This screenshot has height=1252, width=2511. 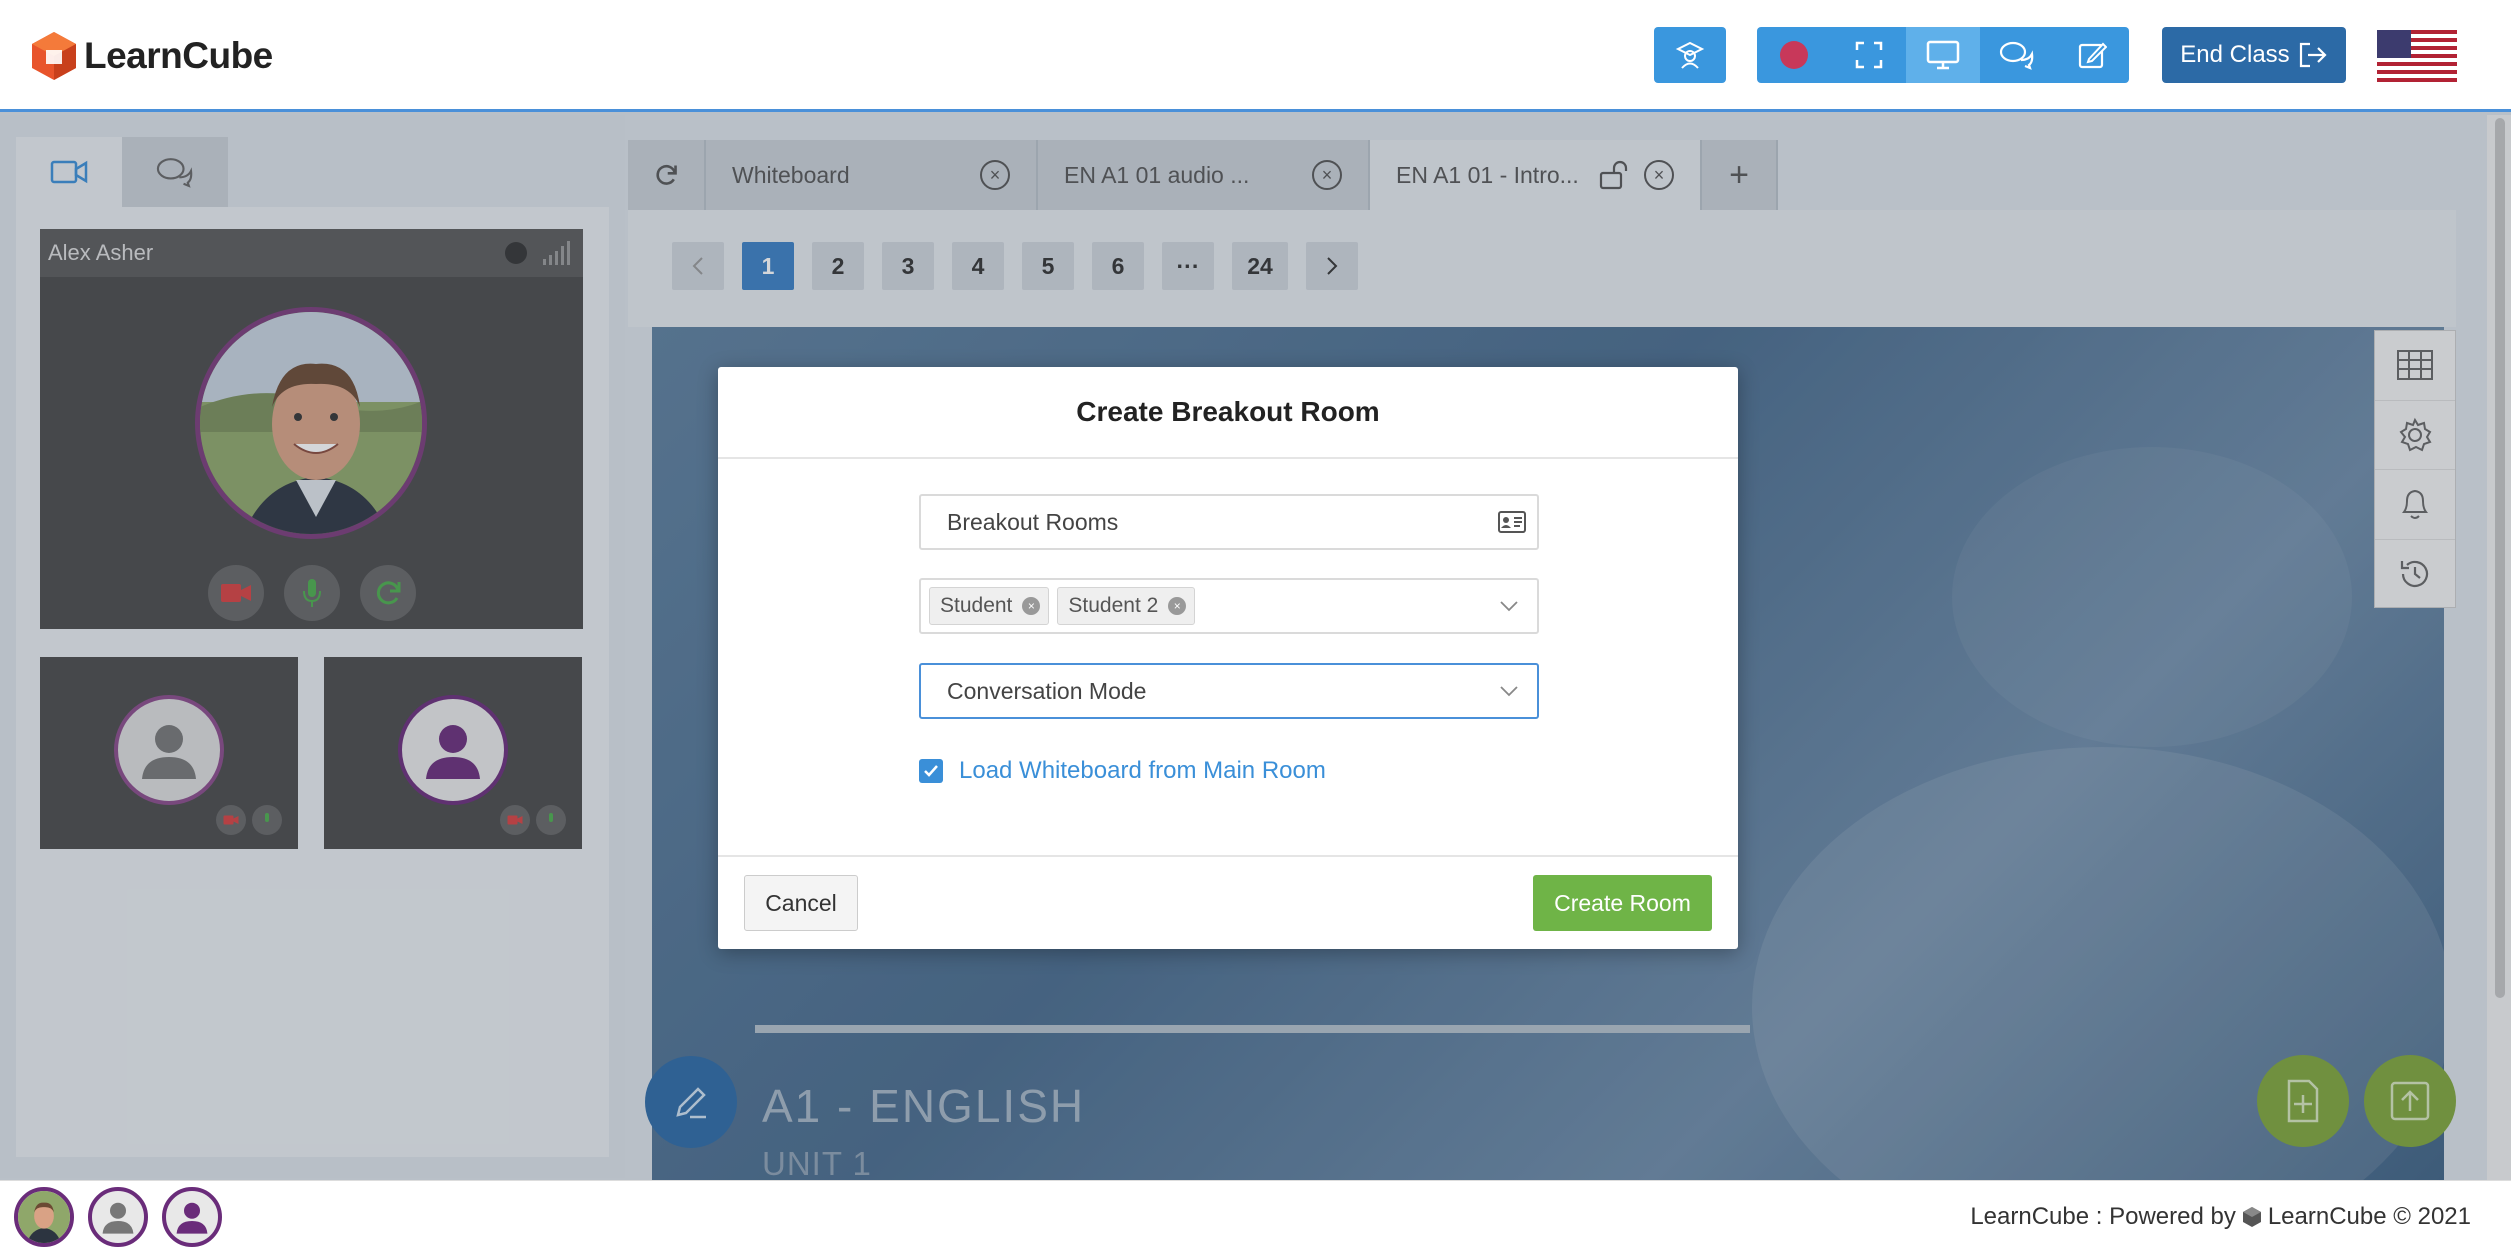 I want to click on record-icon, so click(x=1794, y=55).